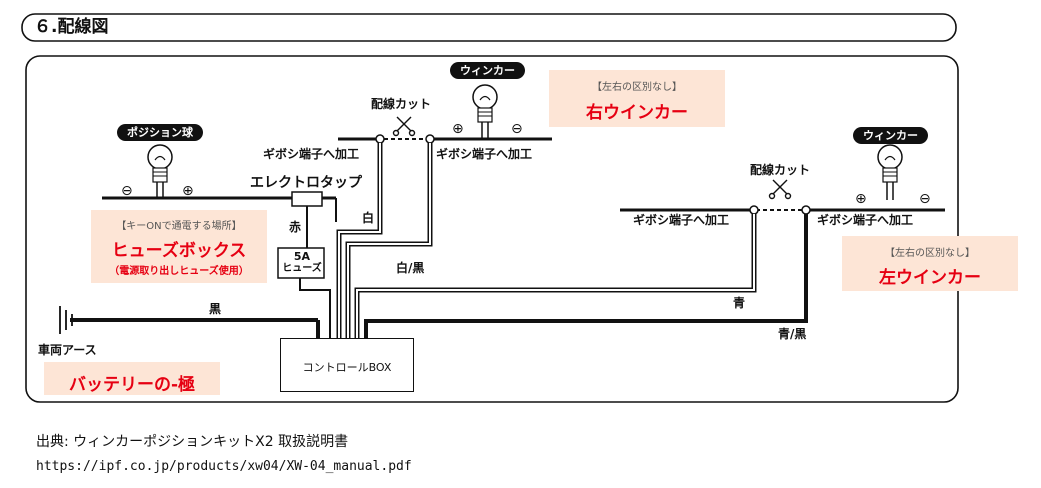  I want to click on right-winker-plus: ⊕, so click(458, 129).